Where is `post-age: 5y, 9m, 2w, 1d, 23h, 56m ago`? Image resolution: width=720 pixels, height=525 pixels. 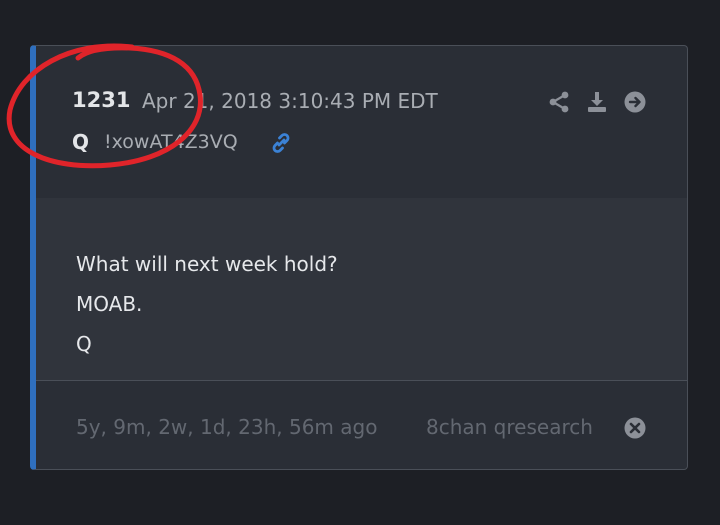
post-age: 5y, 9m, 2w, 1d, 23h, 56m ago is located at coordinates (227, 427).